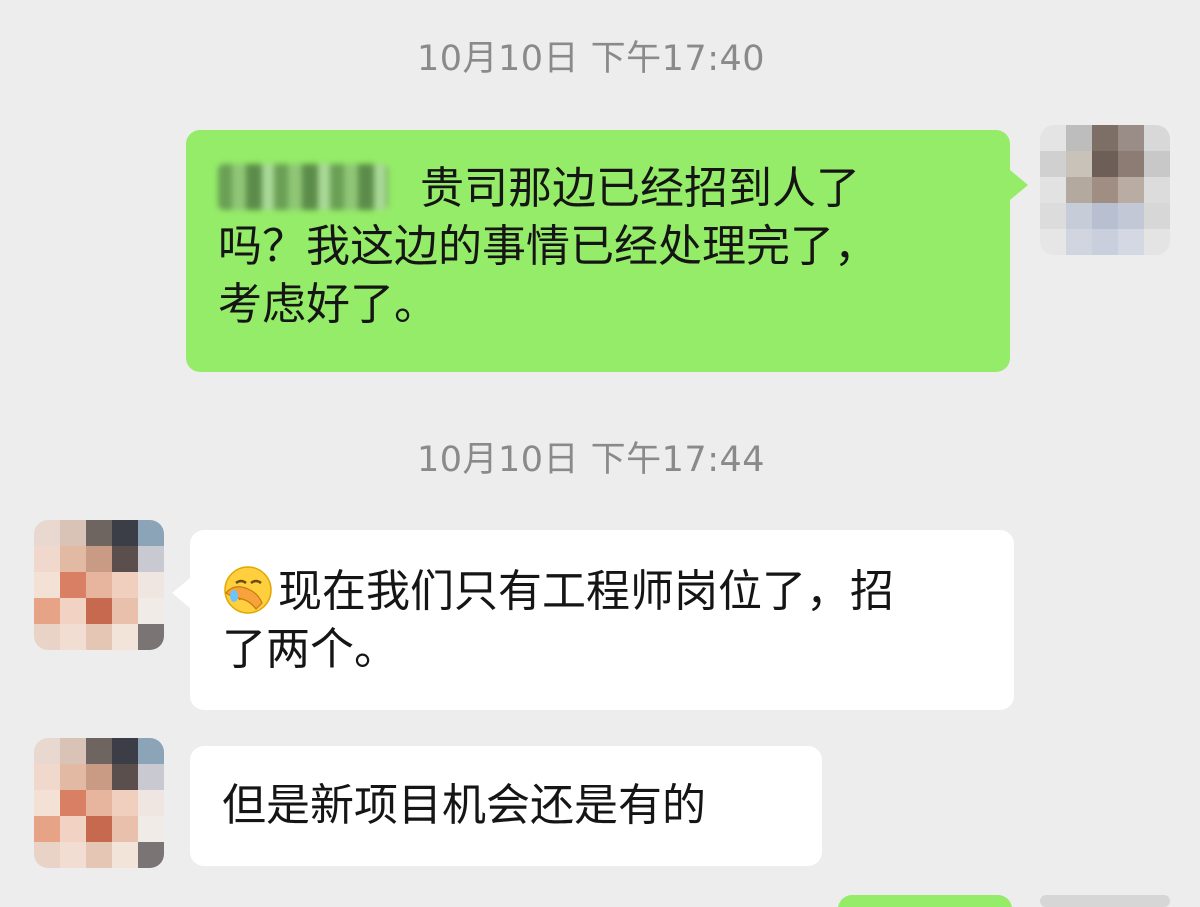 The image size is (1200, 907). What do you see at coordinates (586, 591) in the screenshot?
I see `message-text: 现在我们只有工程师岗位了，招` at bounding box center [586, 591].